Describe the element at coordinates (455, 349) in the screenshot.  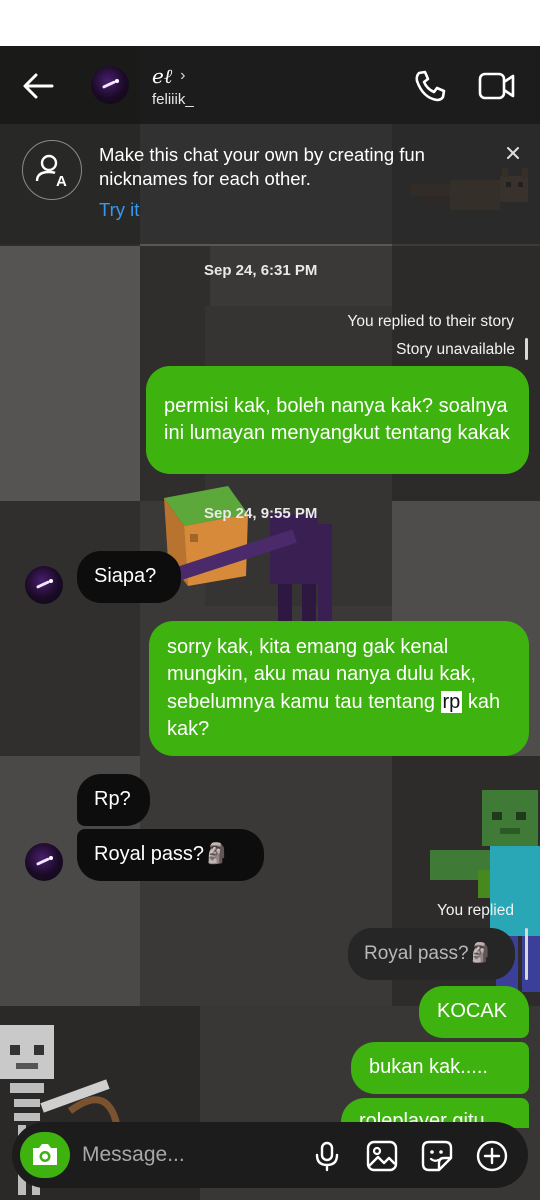
I see `story-unavailable-label: Story unavailable` at that location.